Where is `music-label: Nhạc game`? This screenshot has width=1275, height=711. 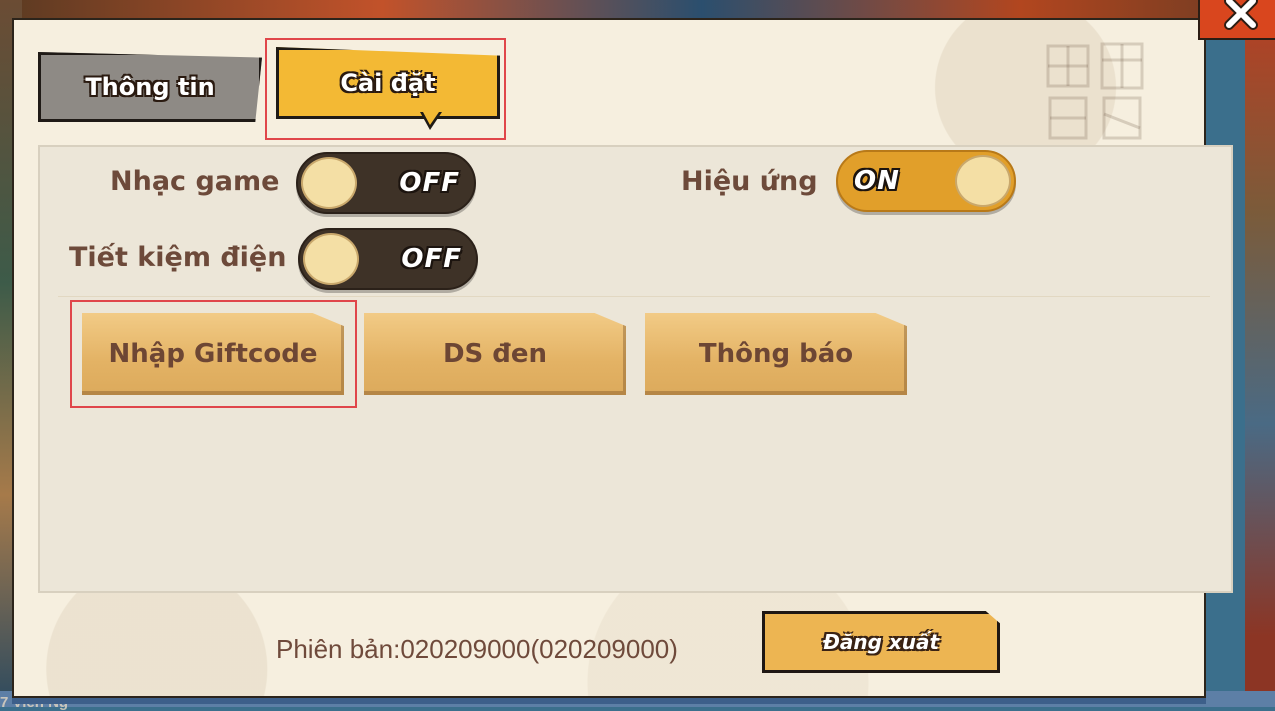 music-label: Nhạc game is located at coordinates (195, 181).